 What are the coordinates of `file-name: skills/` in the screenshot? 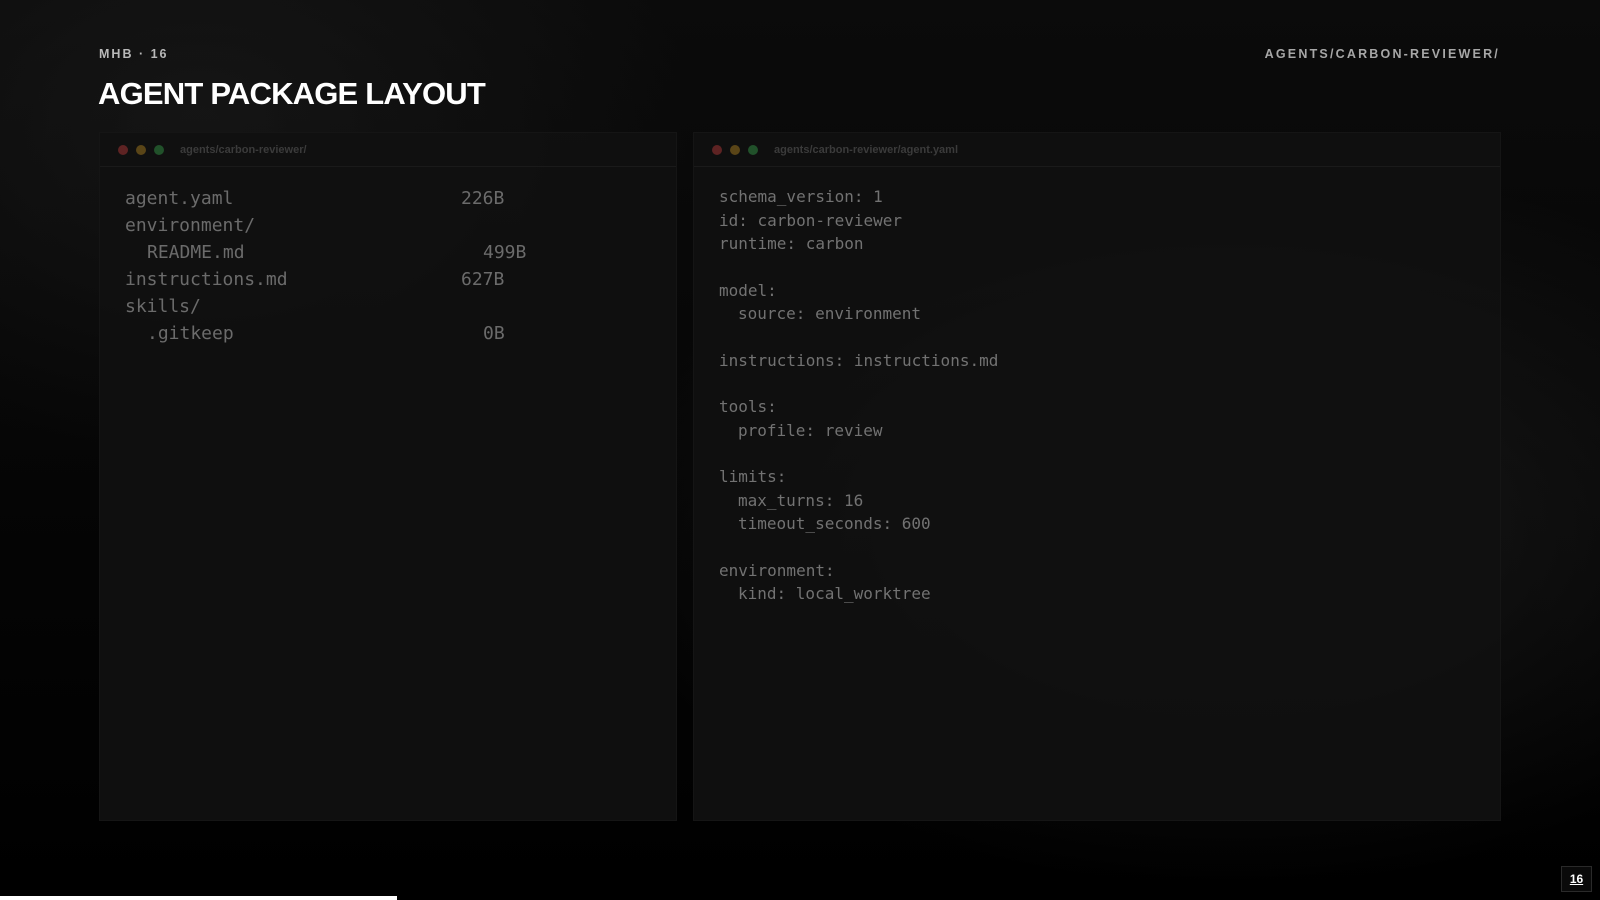 It's located at (163, 306).